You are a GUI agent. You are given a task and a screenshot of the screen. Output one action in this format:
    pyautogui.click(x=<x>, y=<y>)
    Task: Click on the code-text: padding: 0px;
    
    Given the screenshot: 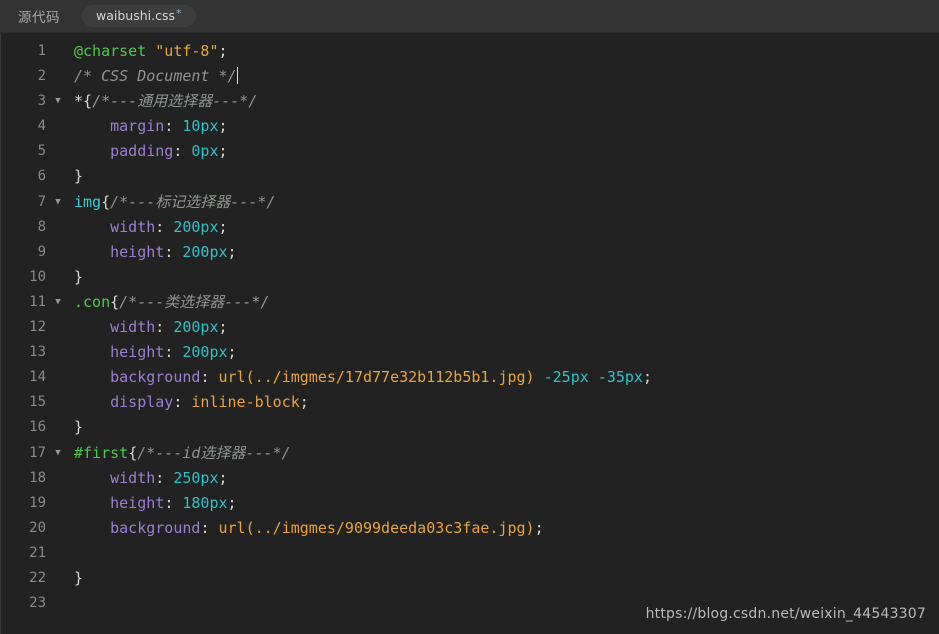 What is the action you would take?
    pyautogui.click(x=147, y=151)
    